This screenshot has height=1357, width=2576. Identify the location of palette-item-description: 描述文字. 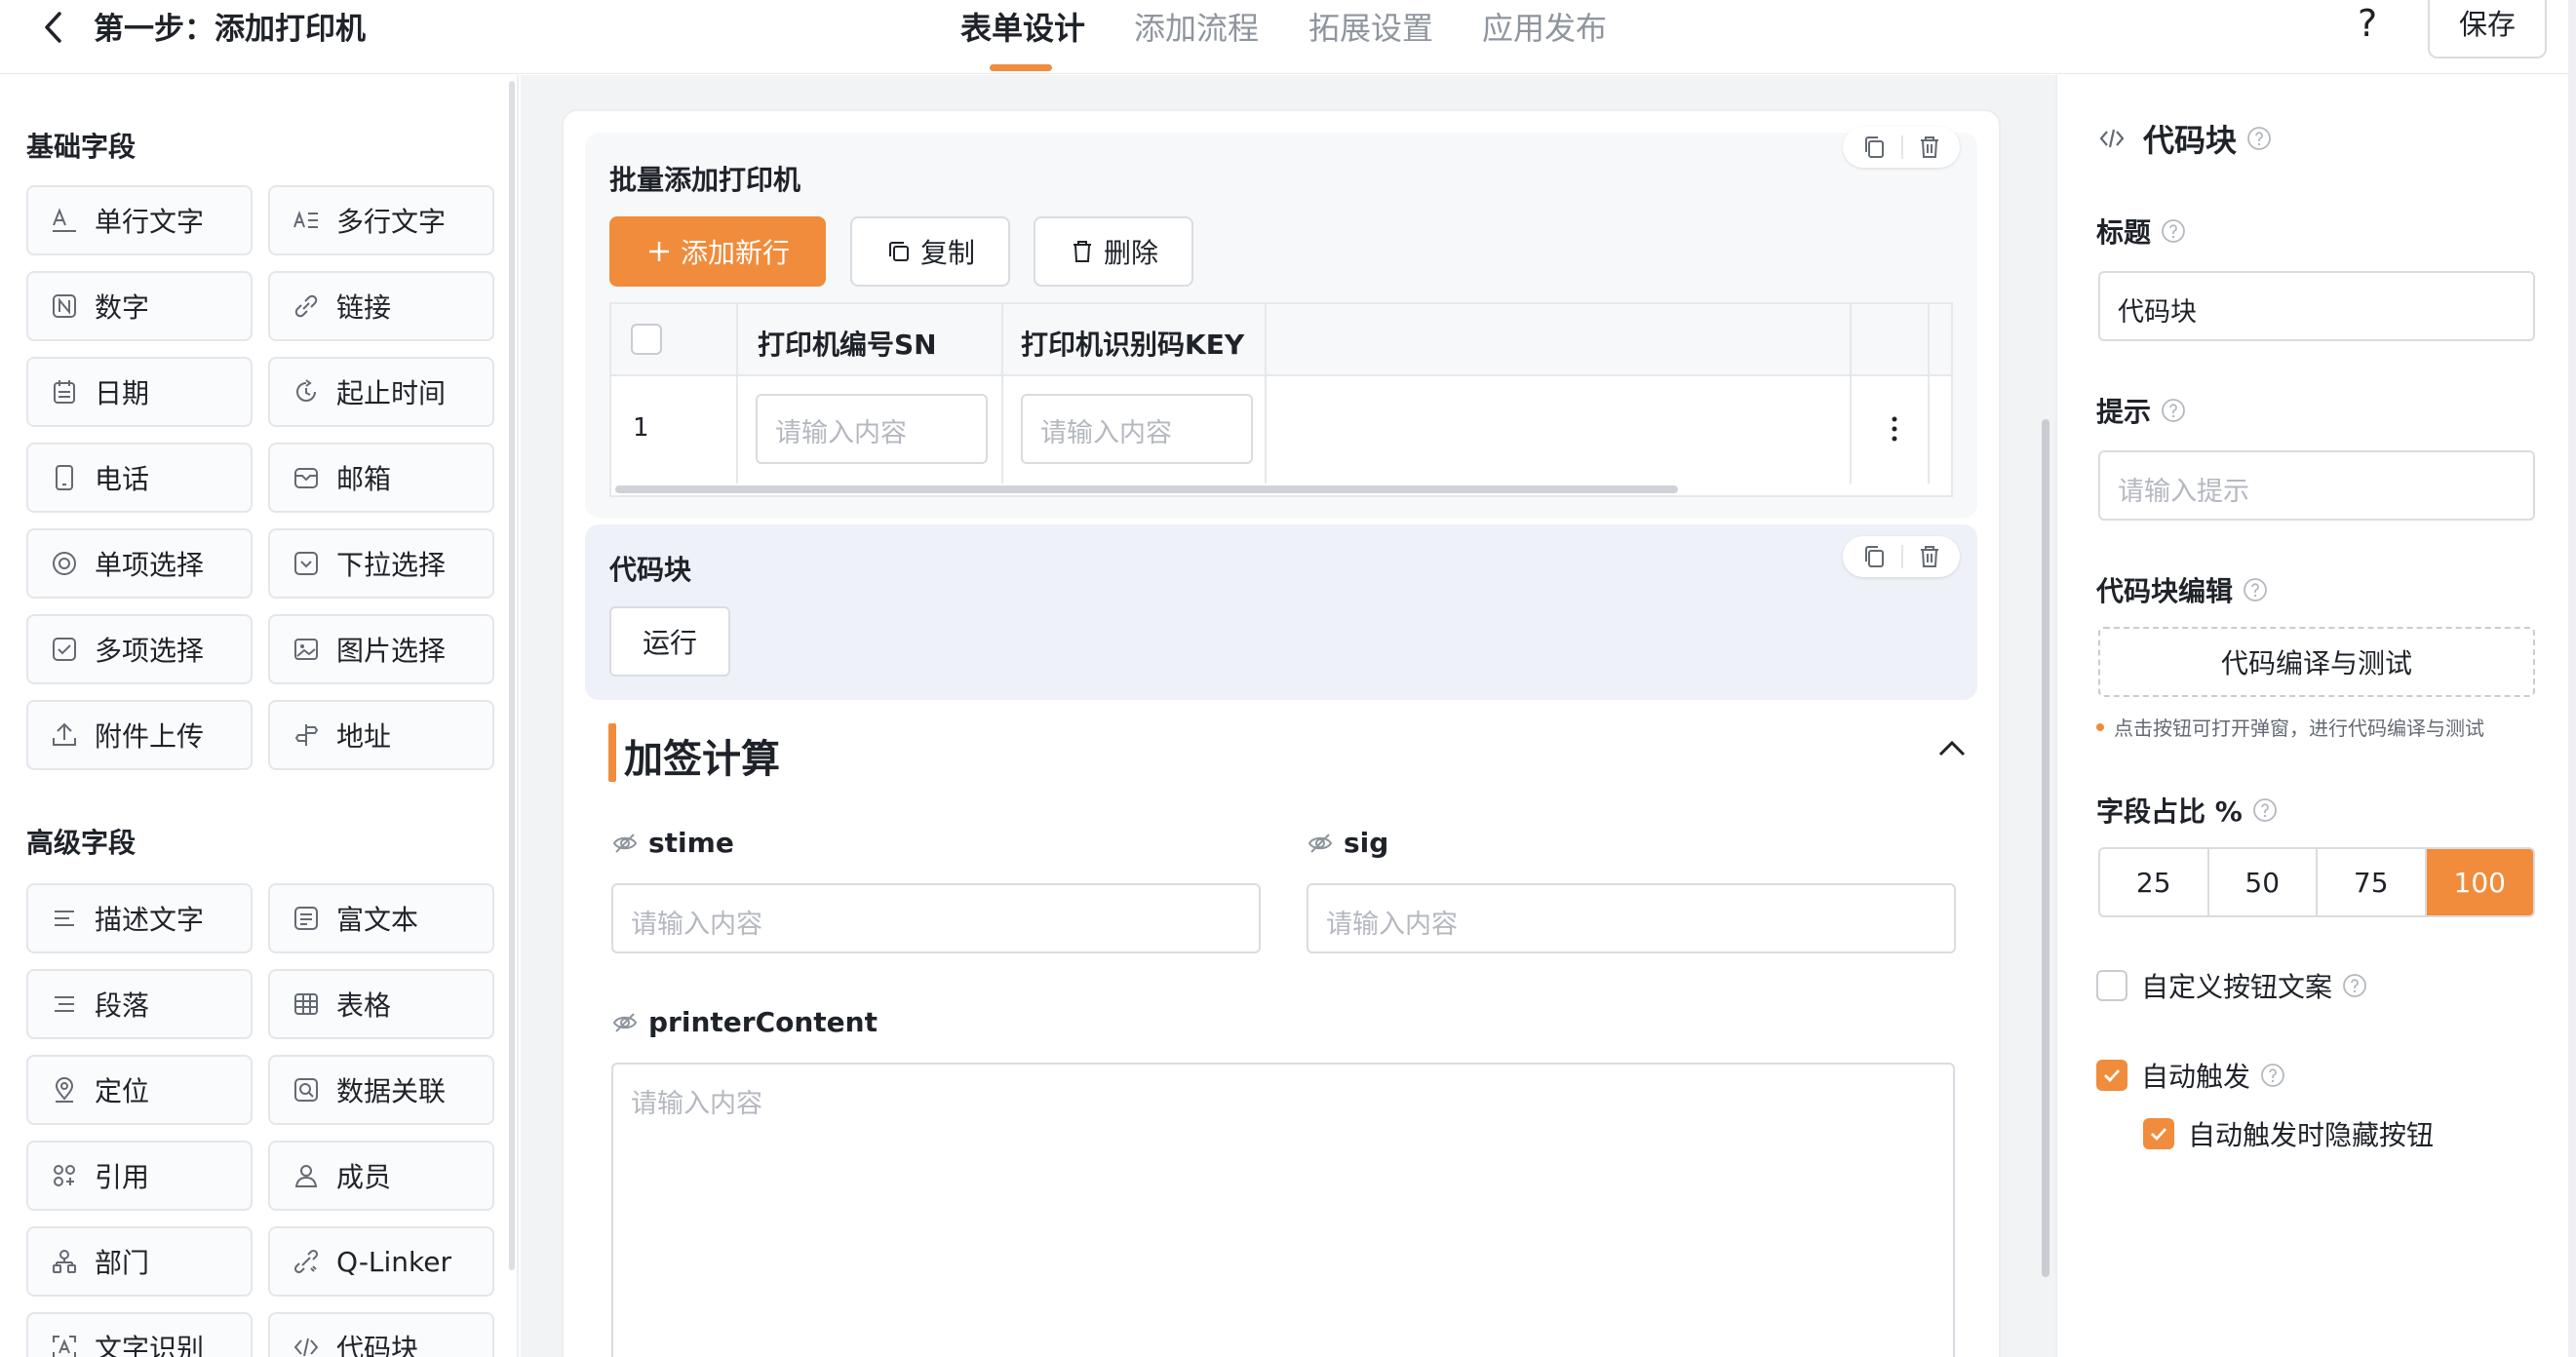
(139, 918).